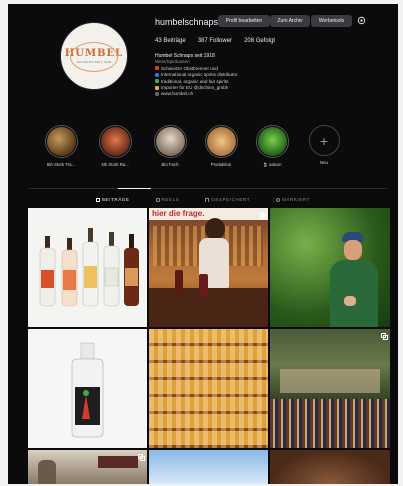 The width and height of the screenshot is (403, 486). What do you see at coordinates (170, 164) in the screenshot?
I see `highlight-label: Bio Fach` at bounding box center [170, 164].